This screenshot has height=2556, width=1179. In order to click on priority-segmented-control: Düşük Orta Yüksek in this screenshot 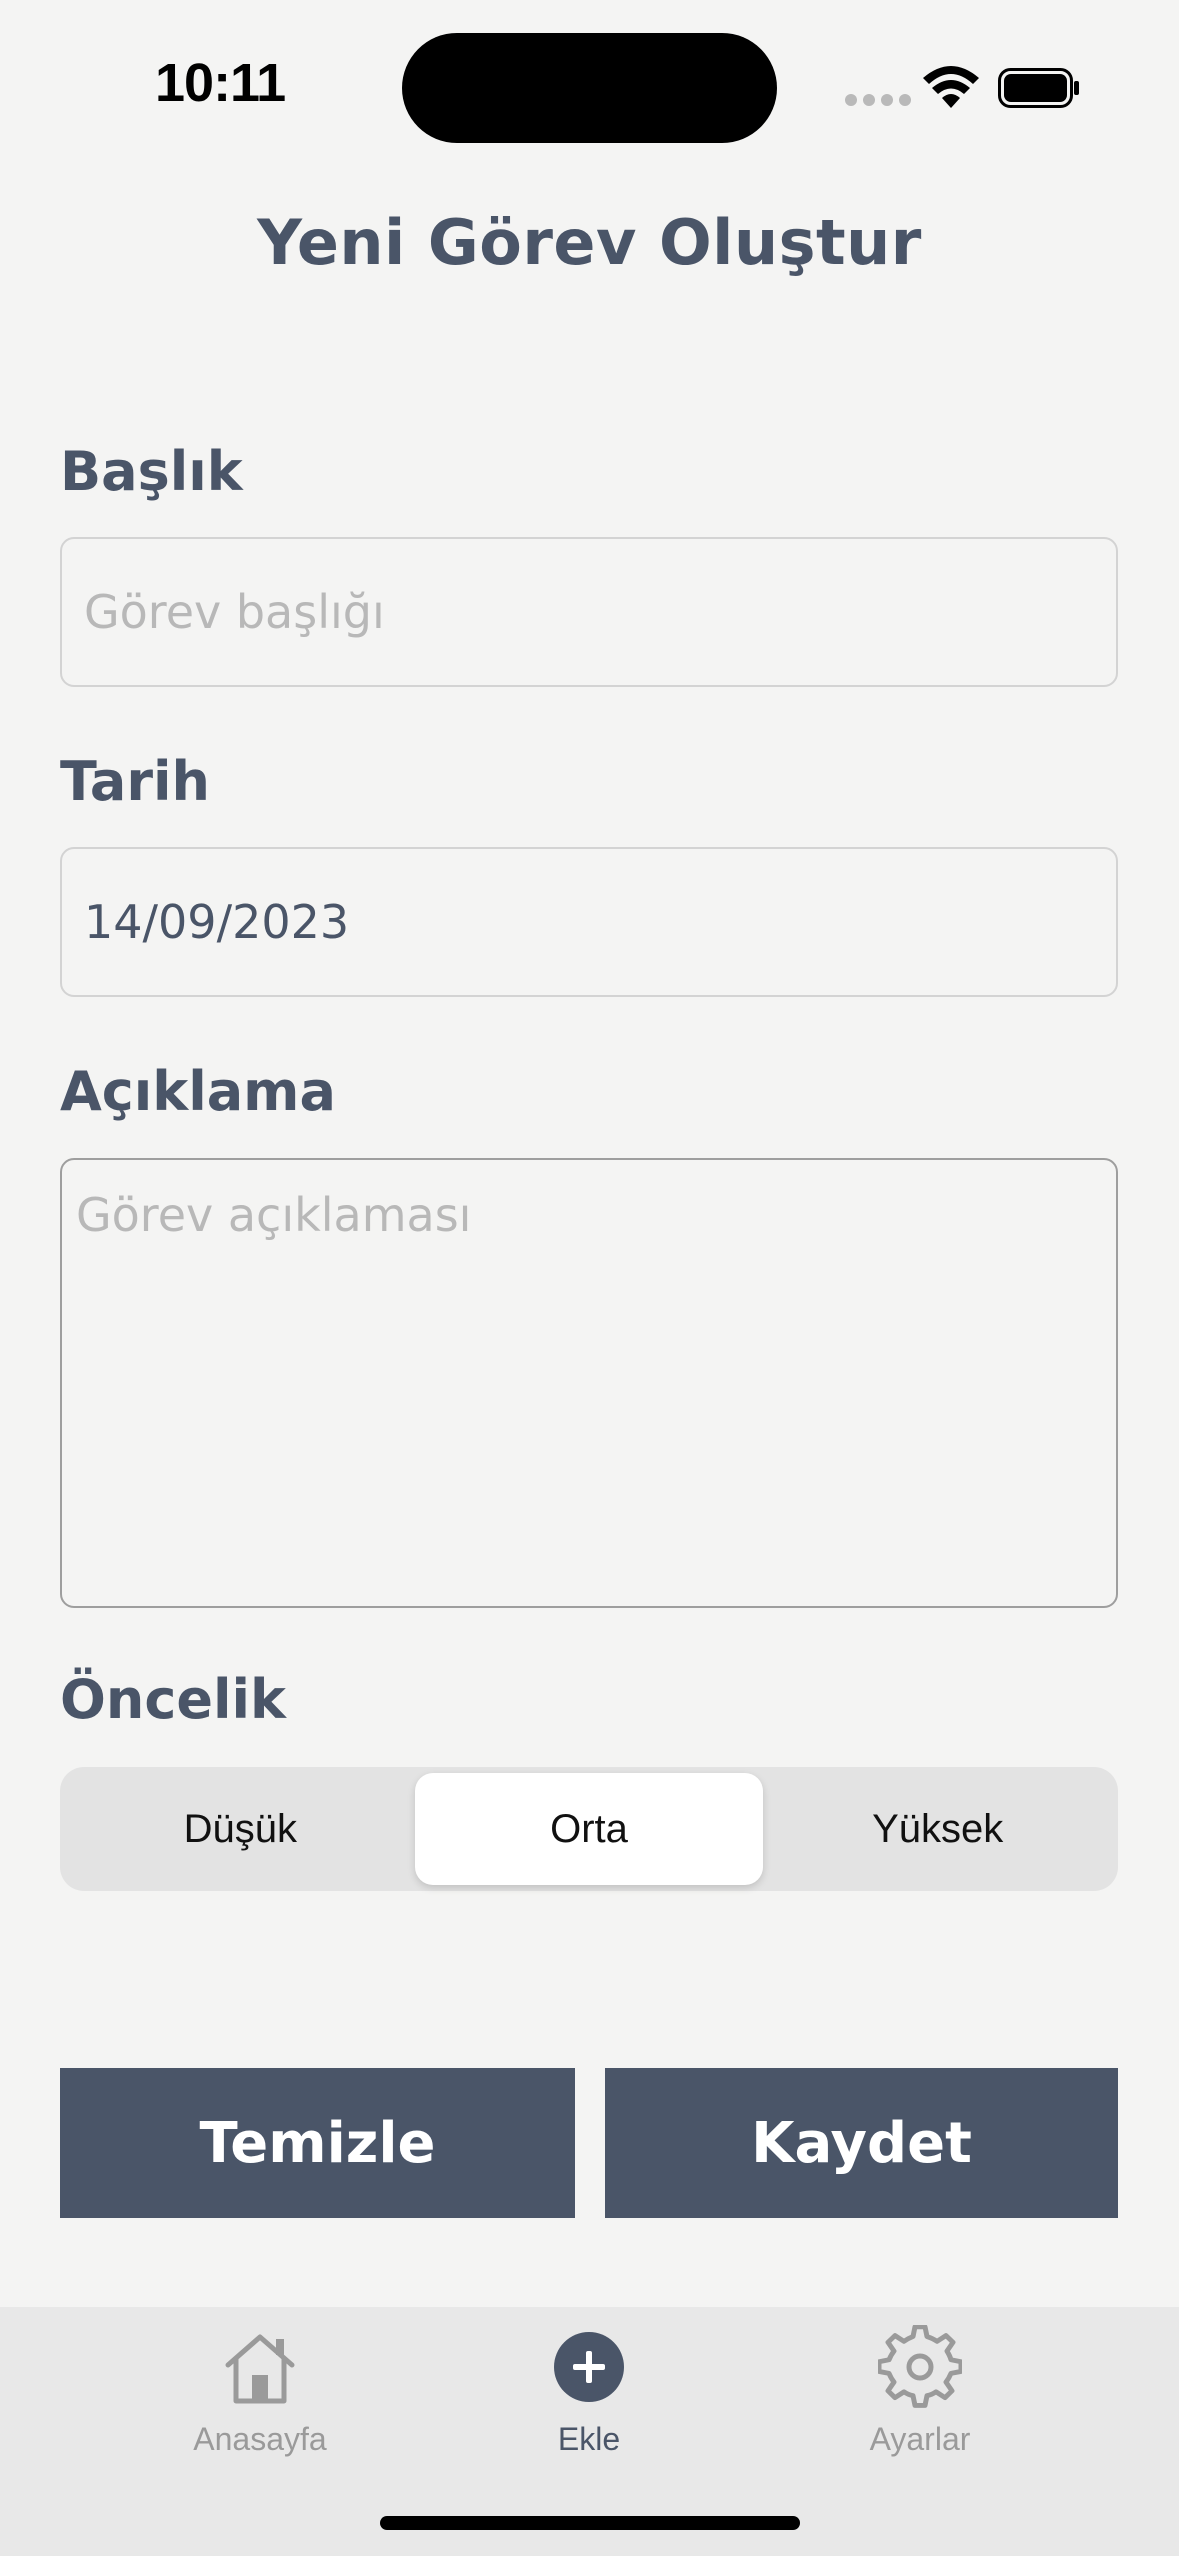, I will do `click(589, 1829)`.